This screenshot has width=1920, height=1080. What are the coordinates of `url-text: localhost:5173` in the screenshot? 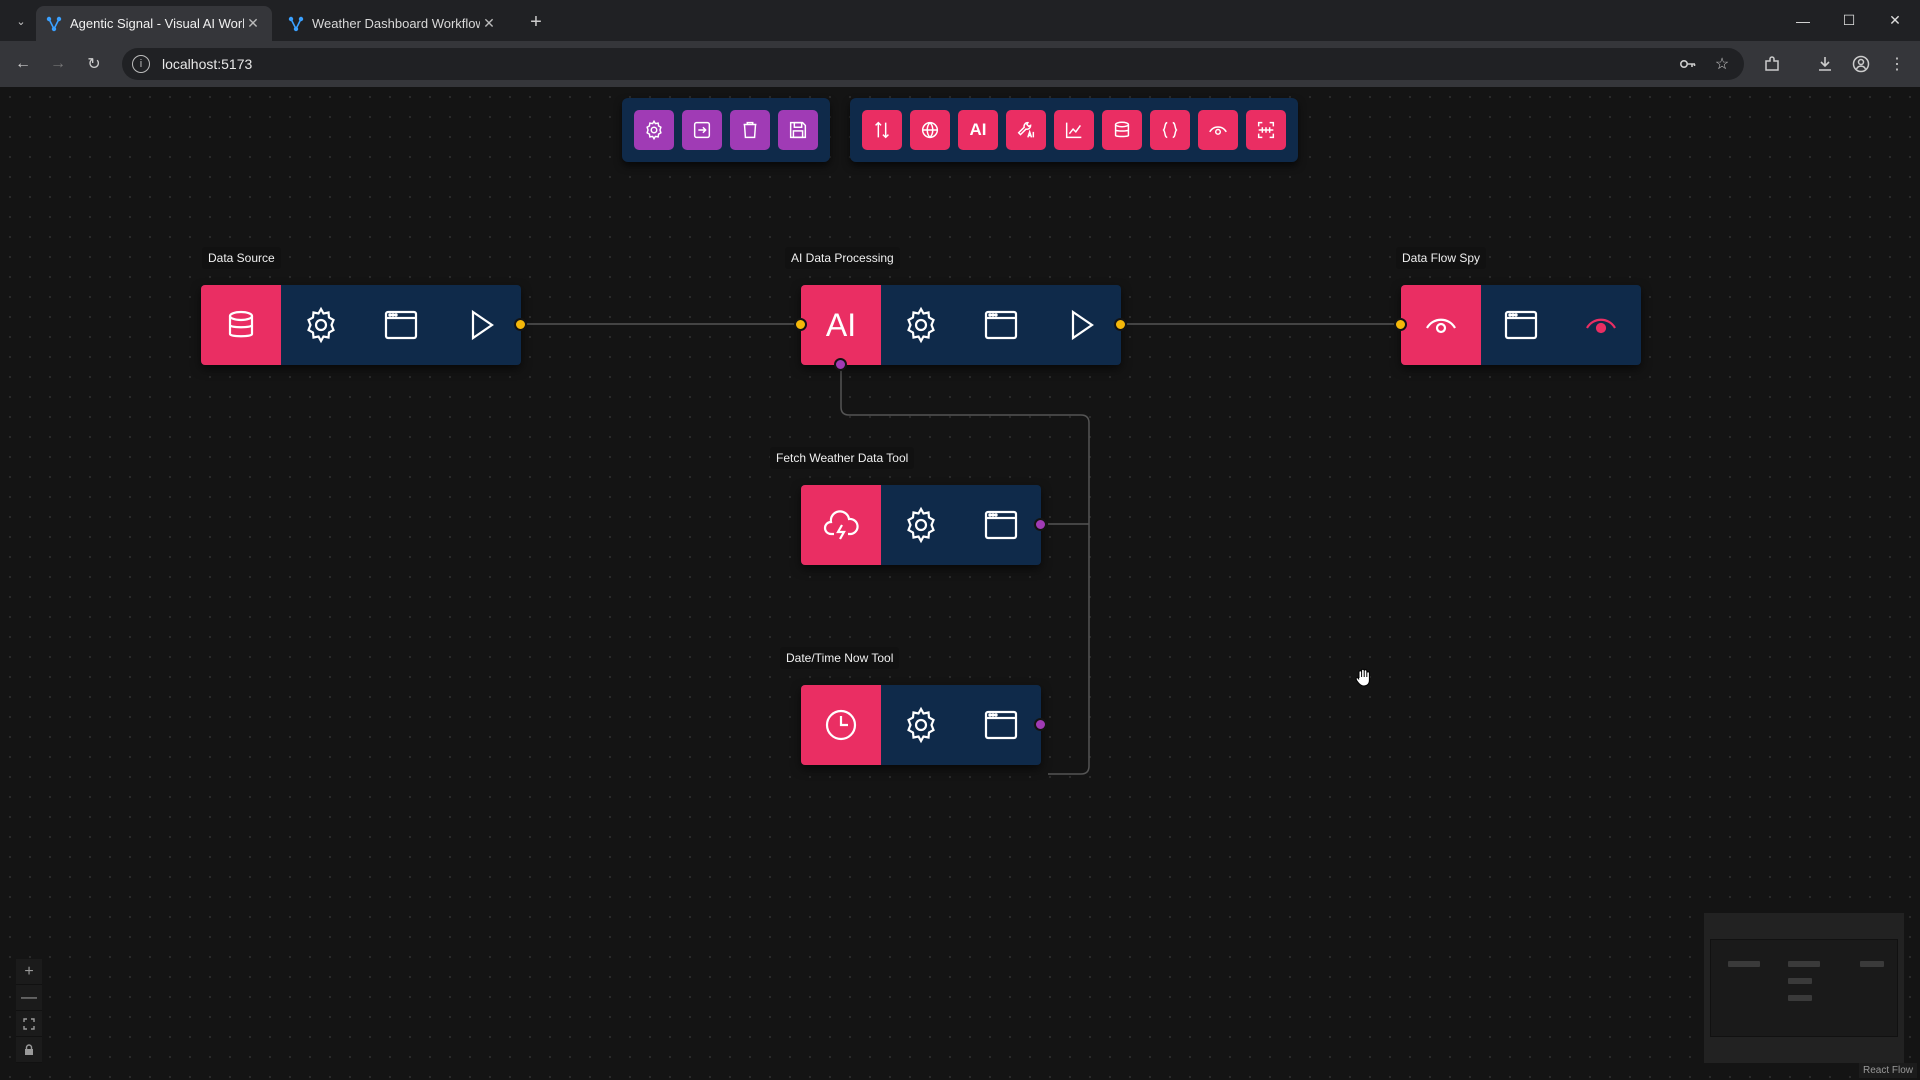 It's located at (207, 64).